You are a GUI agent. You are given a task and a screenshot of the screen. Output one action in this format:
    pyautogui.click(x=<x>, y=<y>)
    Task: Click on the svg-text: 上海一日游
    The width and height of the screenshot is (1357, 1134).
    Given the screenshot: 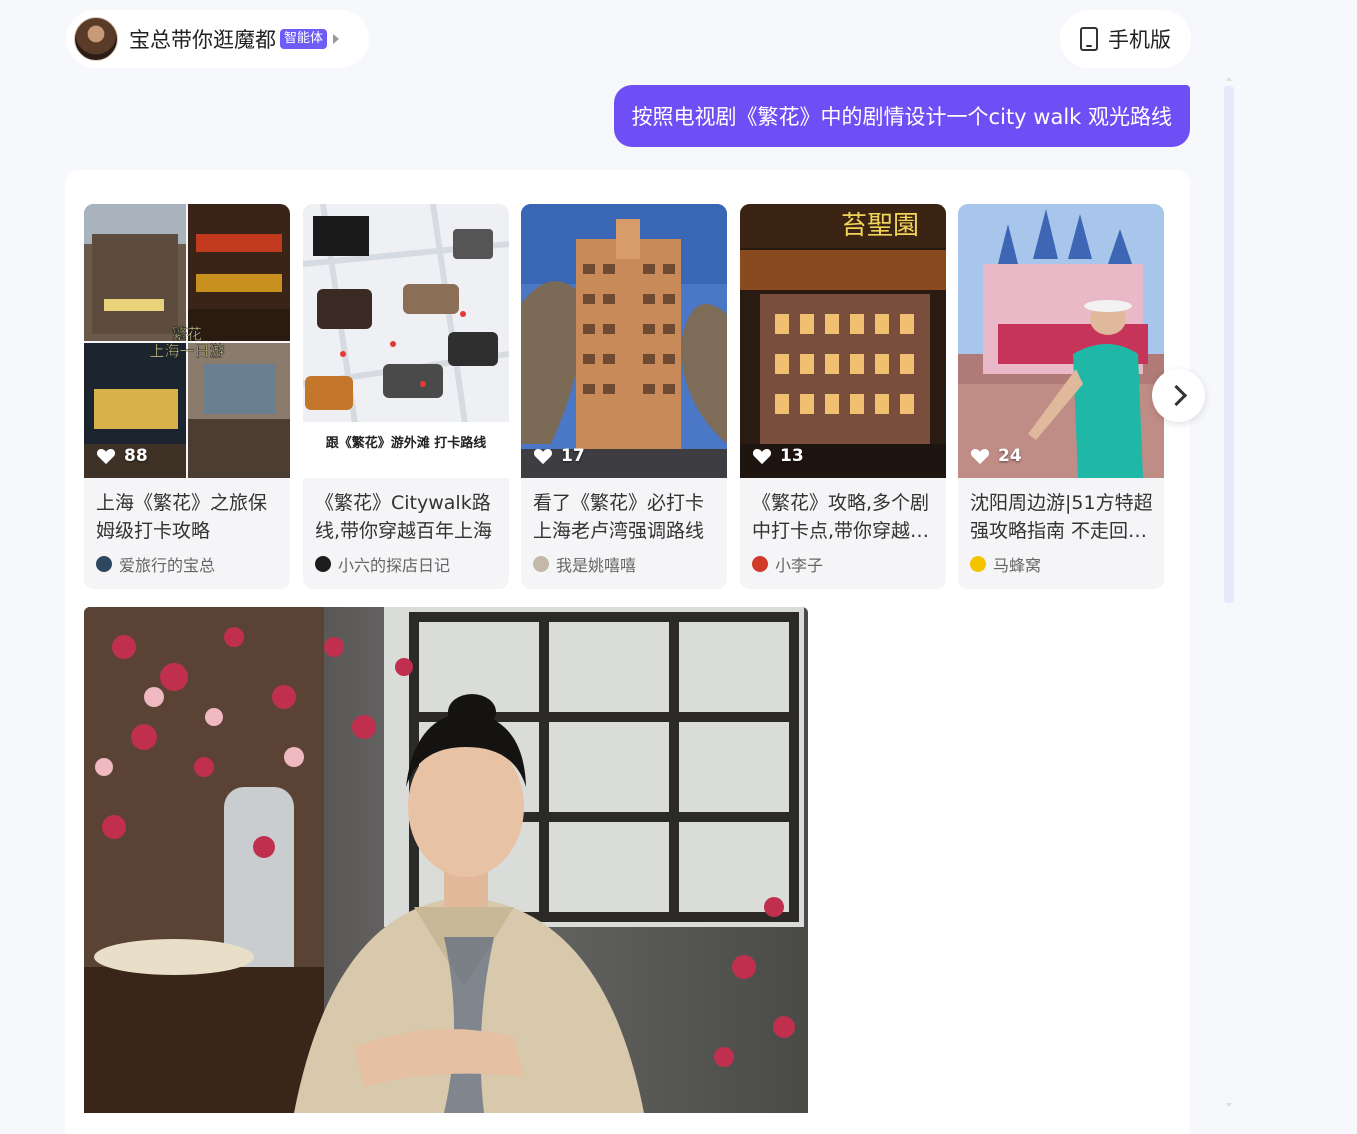 What is the action you would take?
    pyautogui.click(x=186, y=351)
    